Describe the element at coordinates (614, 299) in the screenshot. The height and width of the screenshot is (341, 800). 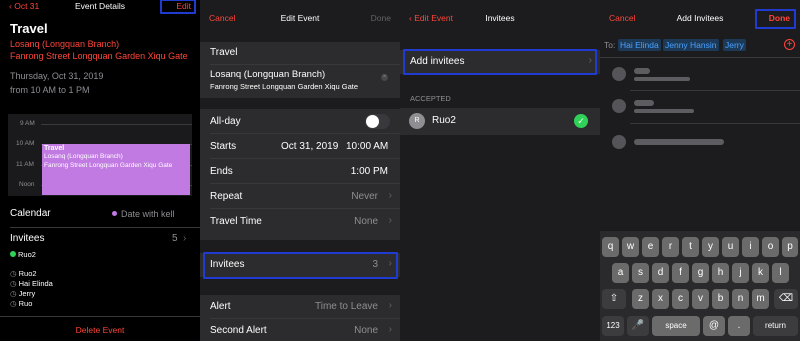
I see `shift-key: ⇧` at that location.